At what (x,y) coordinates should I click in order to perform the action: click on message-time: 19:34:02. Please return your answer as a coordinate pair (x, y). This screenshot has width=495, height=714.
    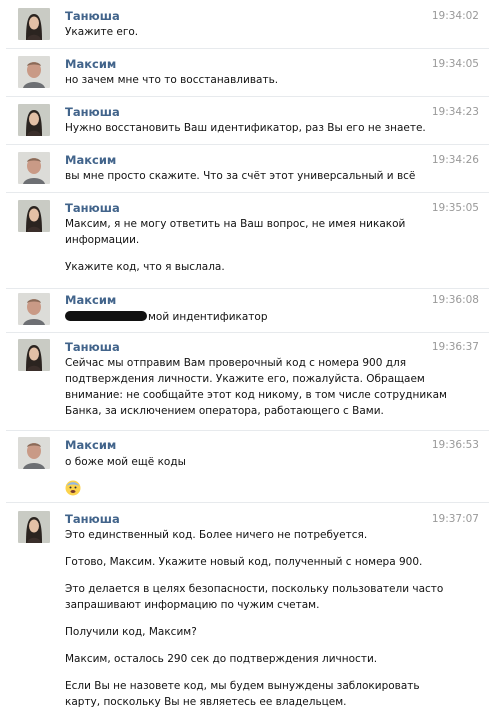
    Looking at the image, I should click on (455, 16).